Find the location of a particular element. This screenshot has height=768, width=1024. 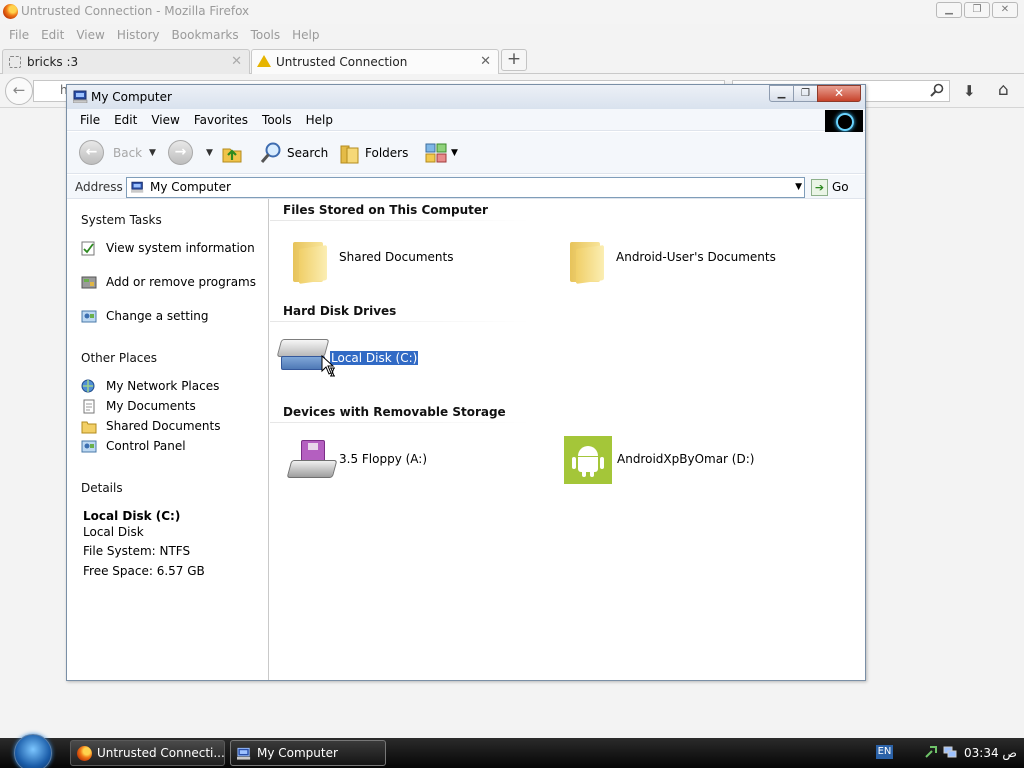

link-label: Control Panel is located at coordinates (146, 446).